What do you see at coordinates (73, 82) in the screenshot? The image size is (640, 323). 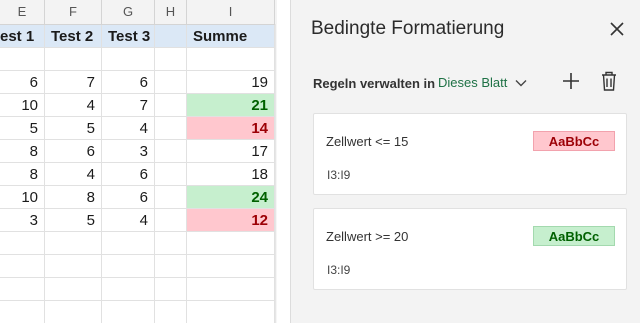 I see `cell-f: 7` at bounding box center [73, 82].